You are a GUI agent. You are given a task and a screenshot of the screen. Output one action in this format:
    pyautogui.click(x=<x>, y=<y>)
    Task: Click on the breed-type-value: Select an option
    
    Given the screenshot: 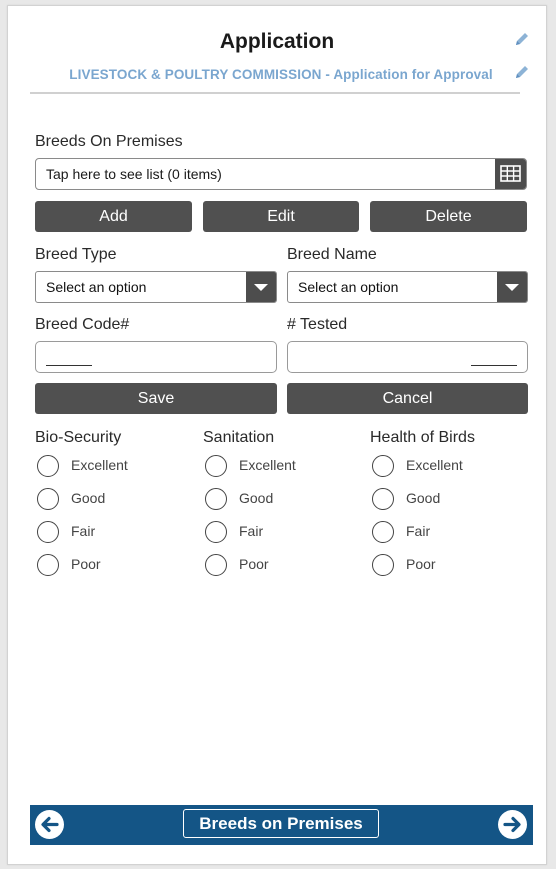 What is the action you would take?
    pyautogui.click(x=96, y=287)
    